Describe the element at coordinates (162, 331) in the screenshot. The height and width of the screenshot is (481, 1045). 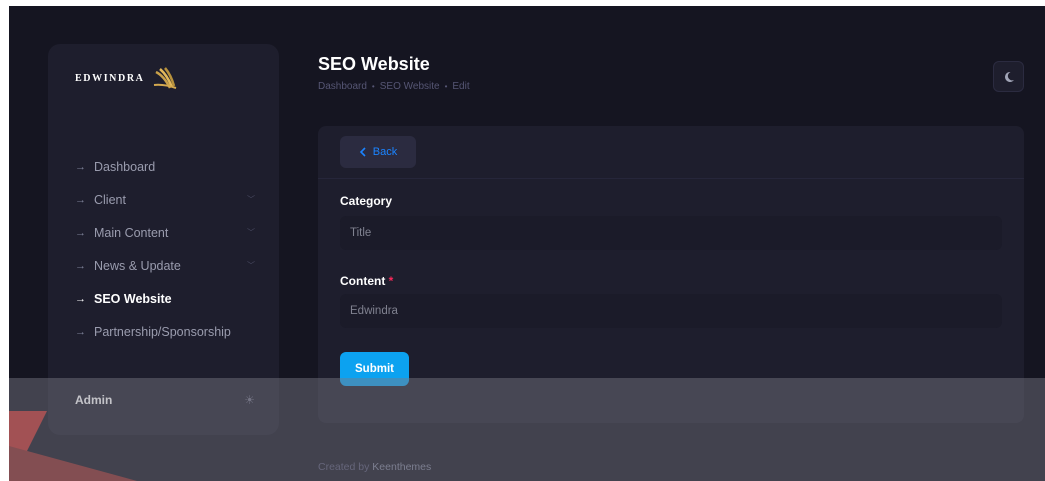
I see `sidebar-item-label: Partnership/Sponsorship` at that location.